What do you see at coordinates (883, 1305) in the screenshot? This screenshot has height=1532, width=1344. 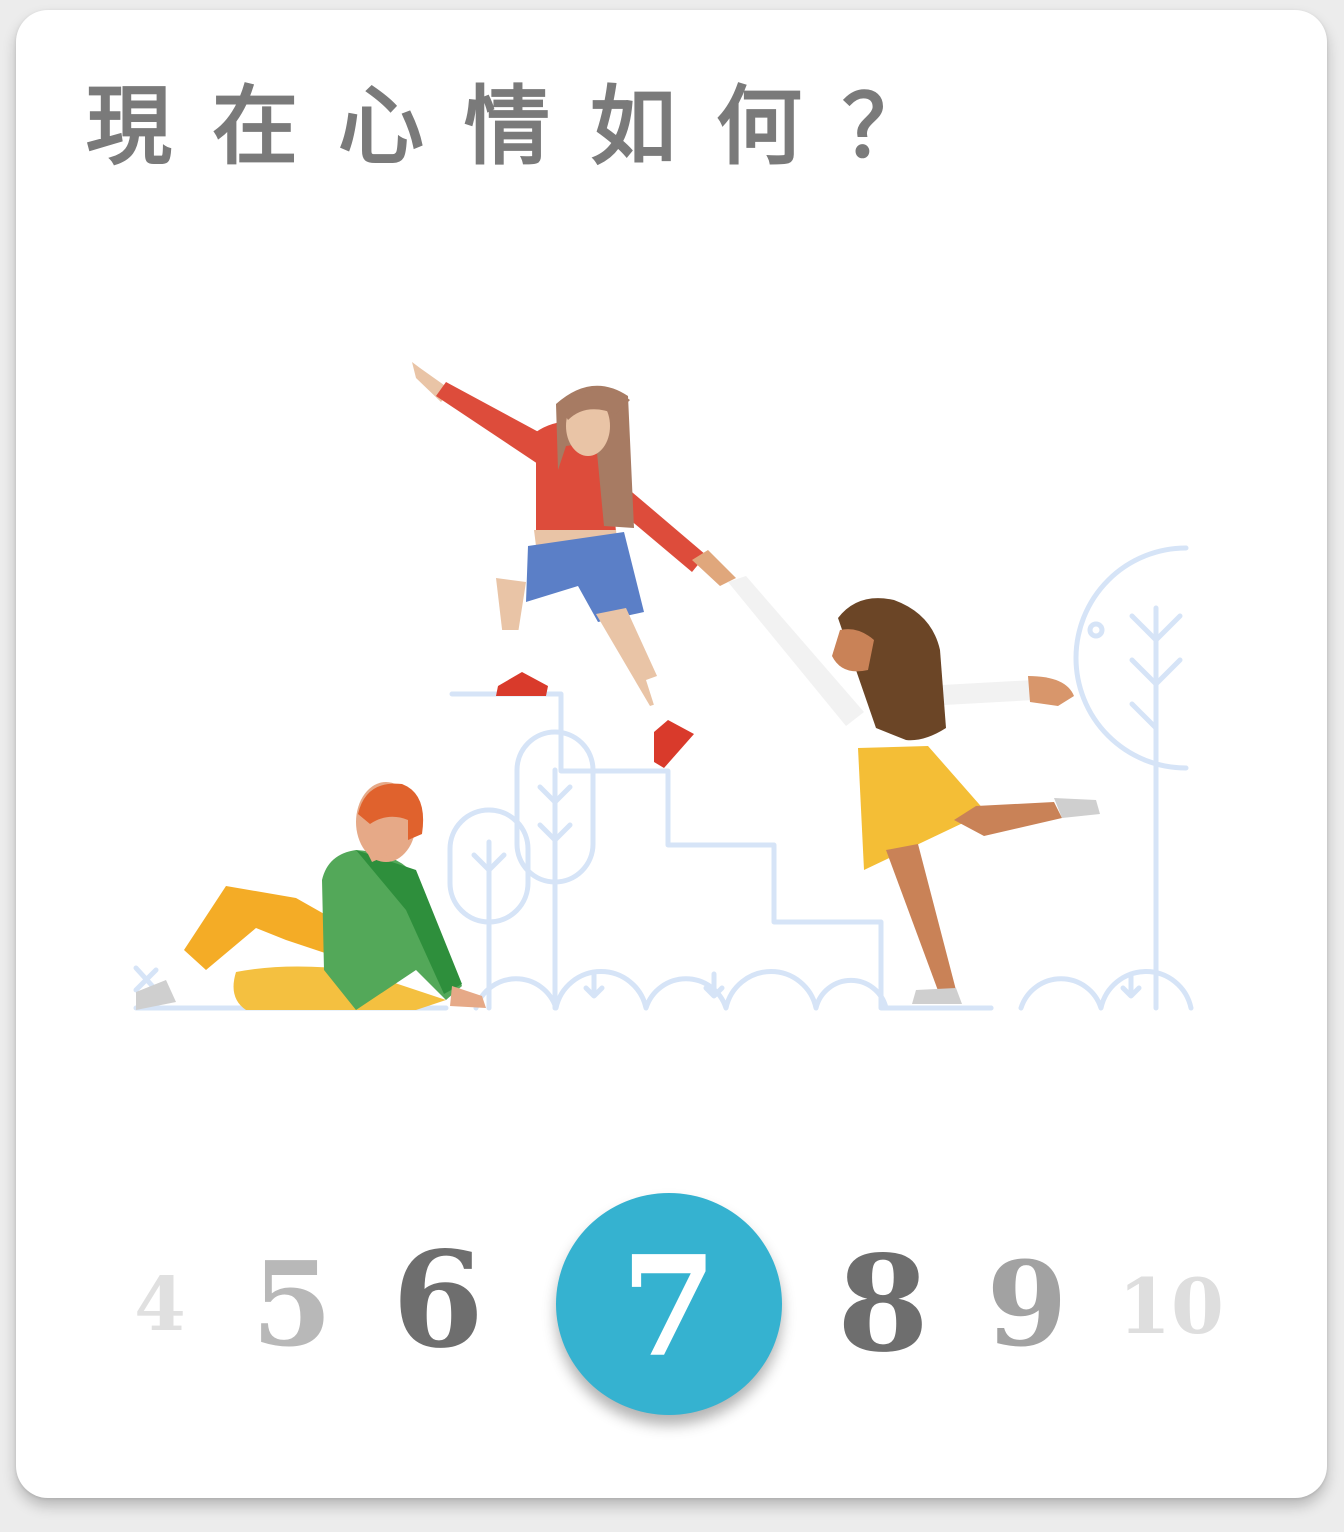 I see `mood-option-8: 8` at bounding box center [883, 1305].